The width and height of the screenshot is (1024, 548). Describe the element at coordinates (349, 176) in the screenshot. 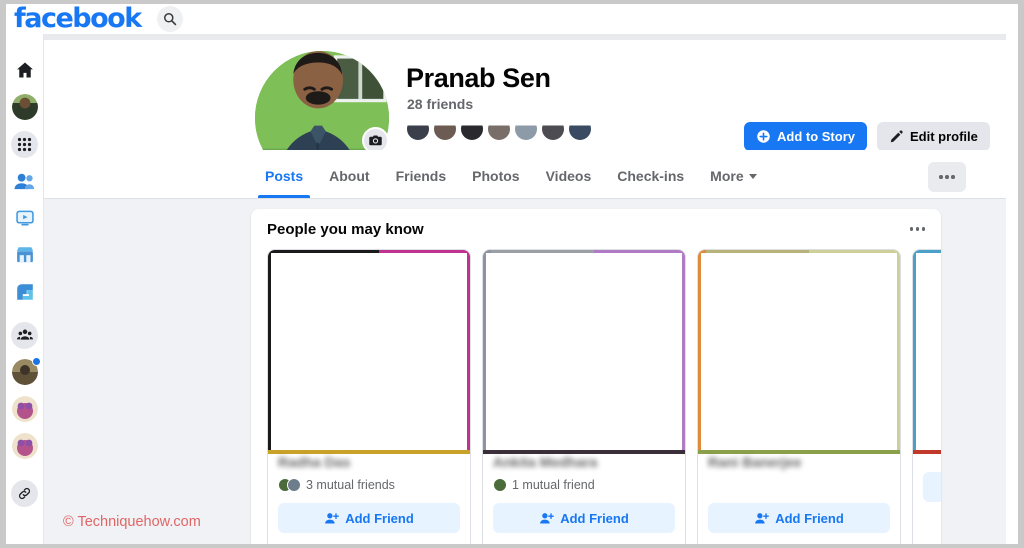

I see `tab-about-label: About` at that location.